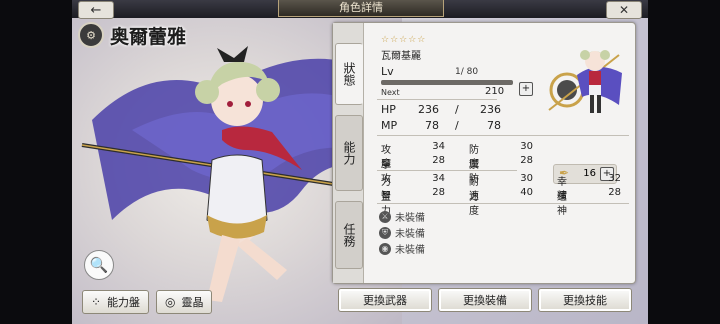  Describe the element at coordinates (428, 109) in the screenshot. I see `hp-current: 236` at that location.